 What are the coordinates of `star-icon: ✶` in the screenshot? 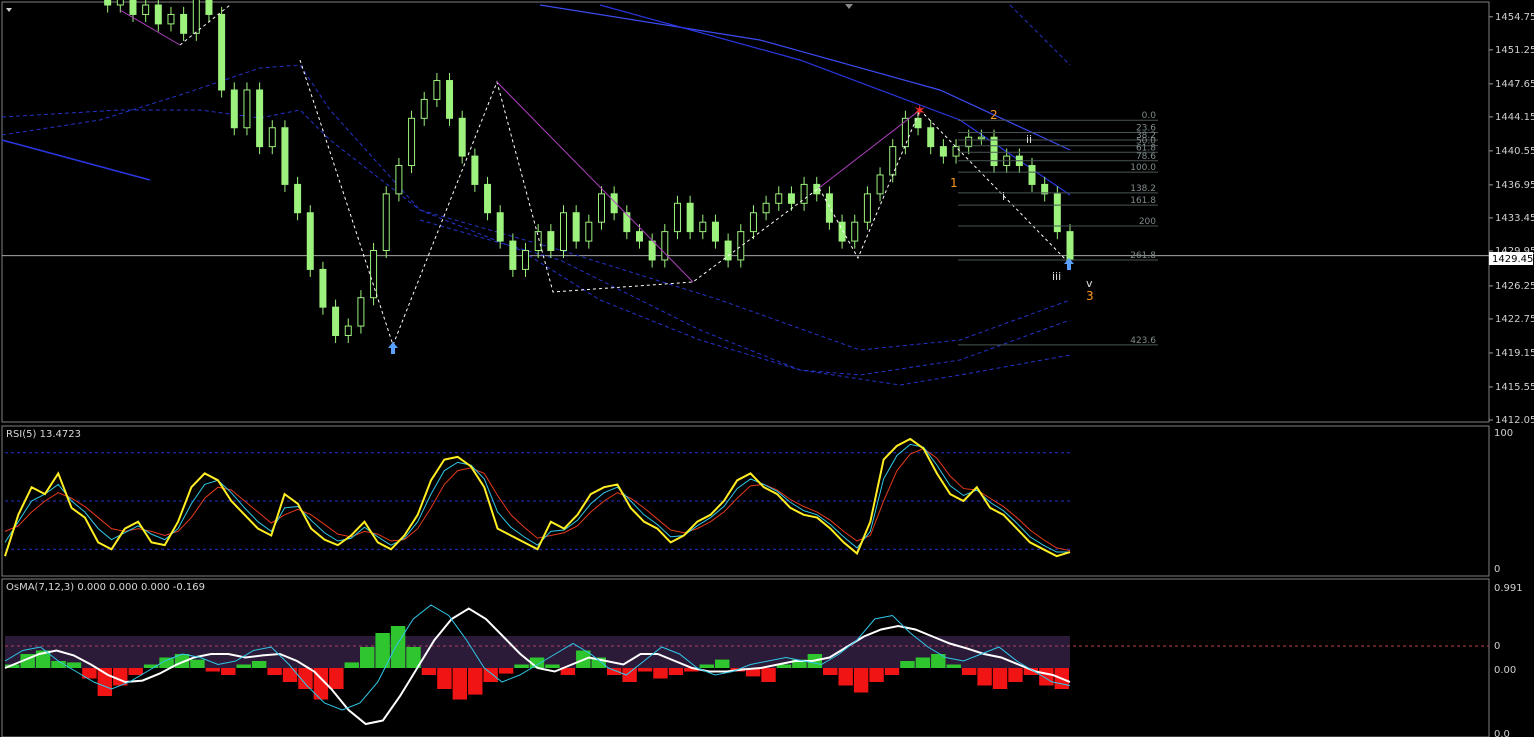 It's located at (919, 110).